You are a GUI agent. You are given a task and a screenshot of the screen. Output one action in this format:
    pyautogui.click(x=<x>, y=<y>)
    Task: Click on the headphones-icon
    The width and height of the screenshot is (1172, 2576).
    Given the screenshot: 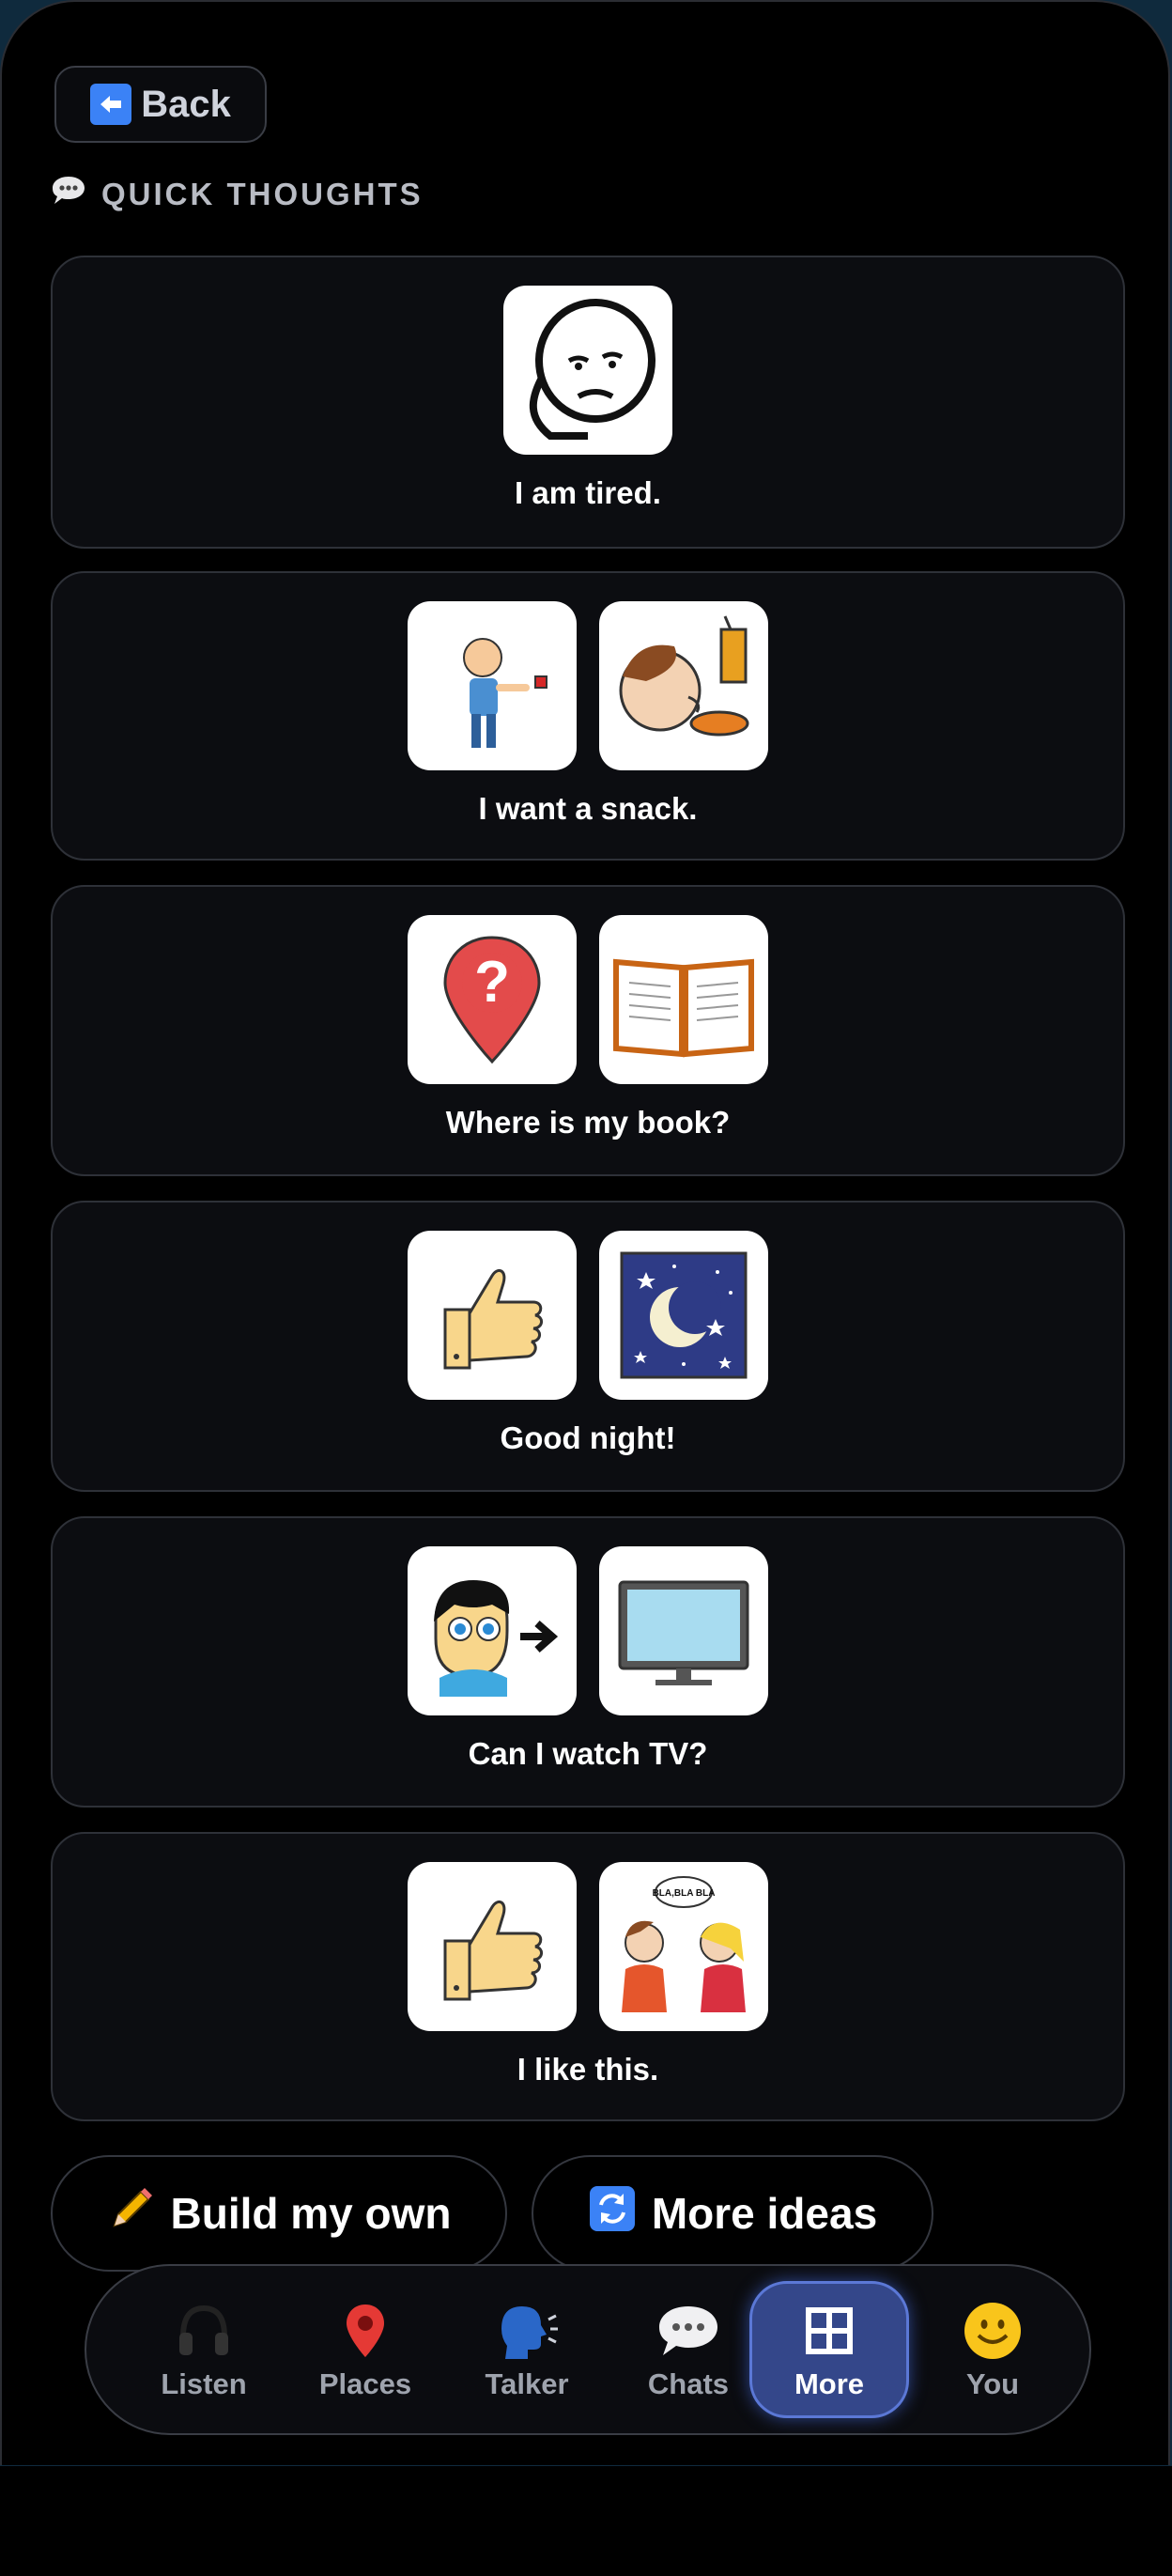 What is the action you would take?
    pyautogui.click(x=204, y=2331)
    